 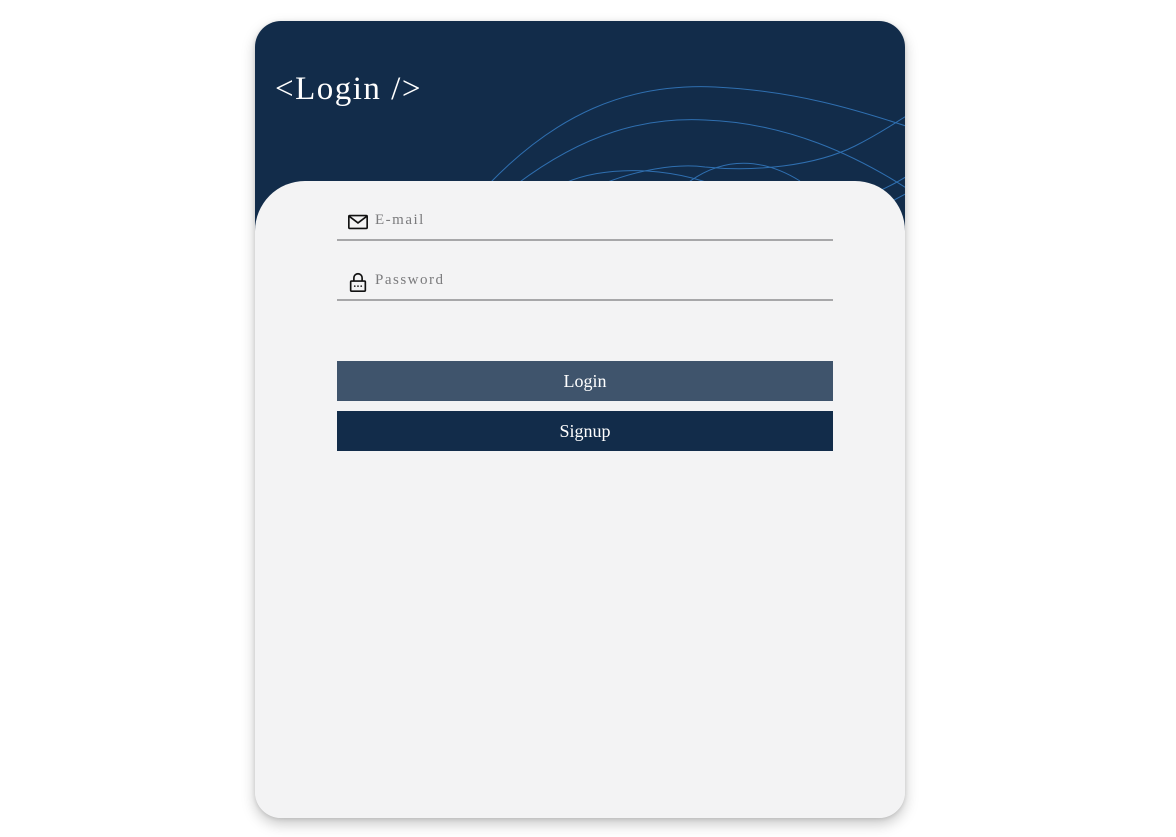 What do you see at coordinates (595, 280) in the screenshot?
I see `password-input` at bounding box center [595, 280].